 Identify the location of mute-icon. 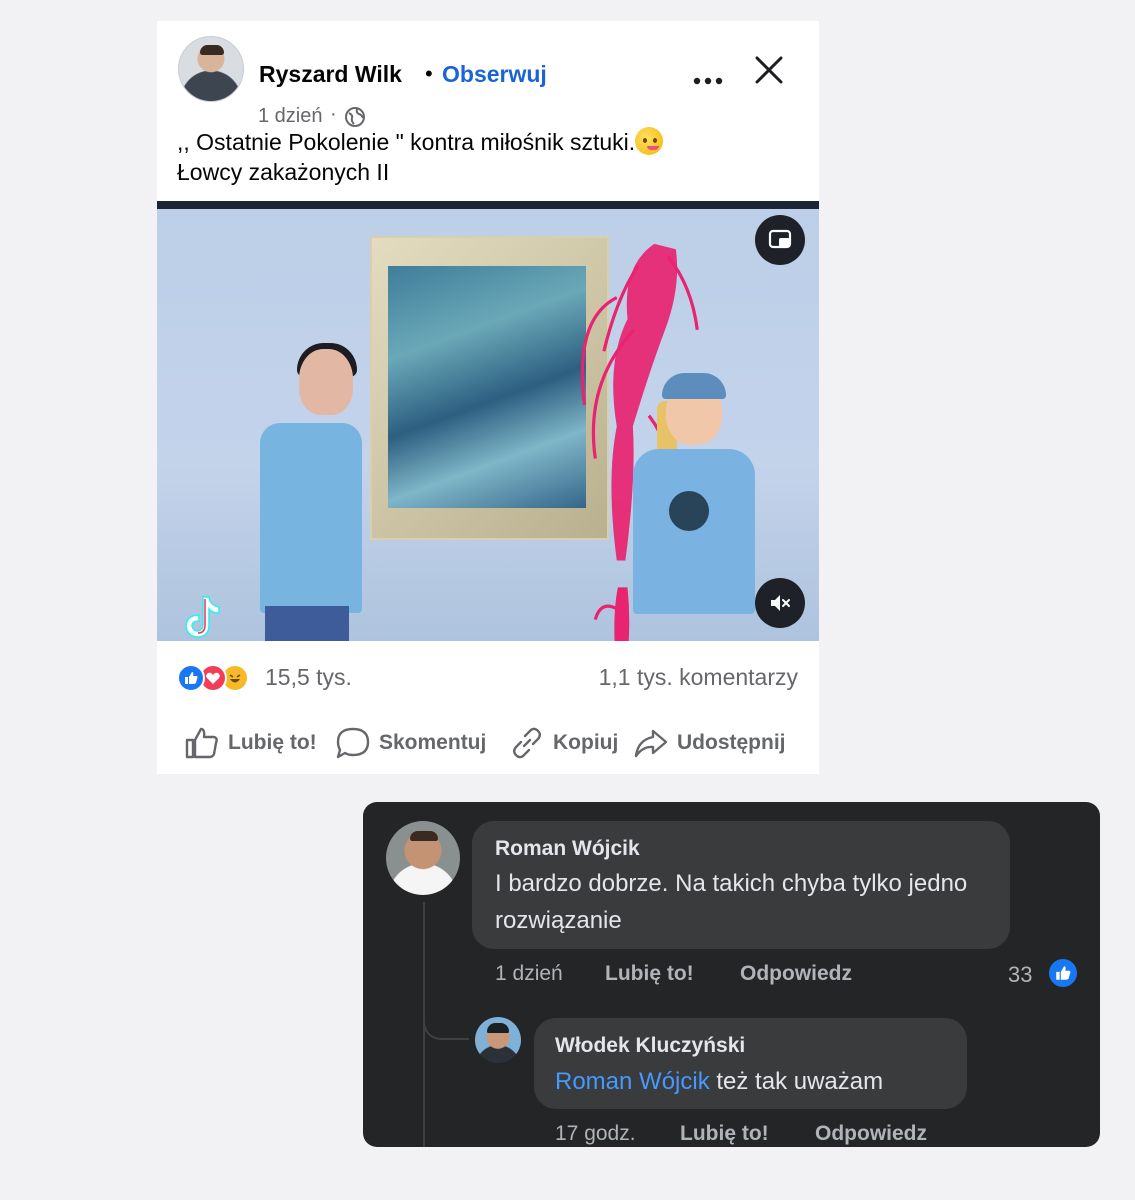
(780, 603).